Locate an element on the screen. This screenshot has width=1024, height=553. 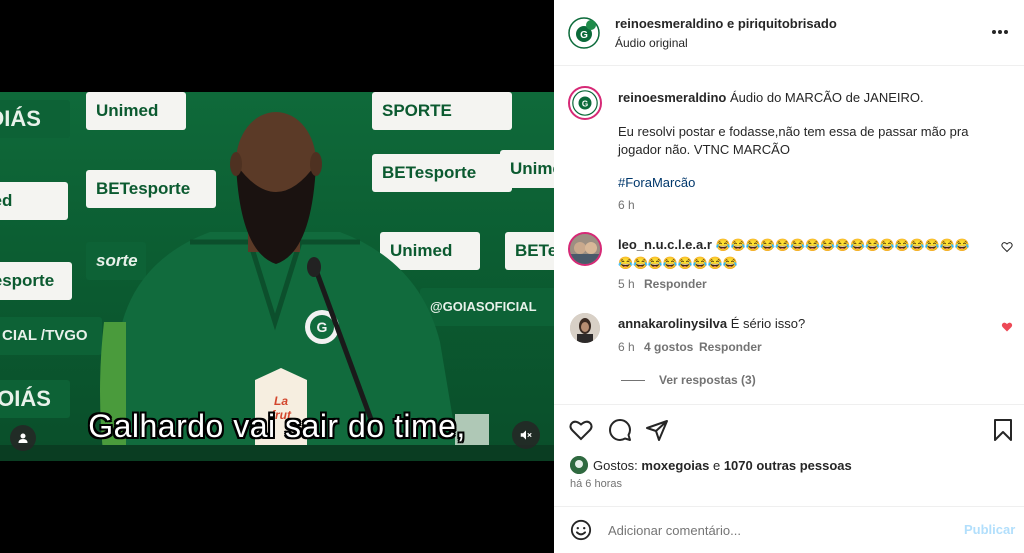
publish-button: Publicar is located at coordinates (989, 529).